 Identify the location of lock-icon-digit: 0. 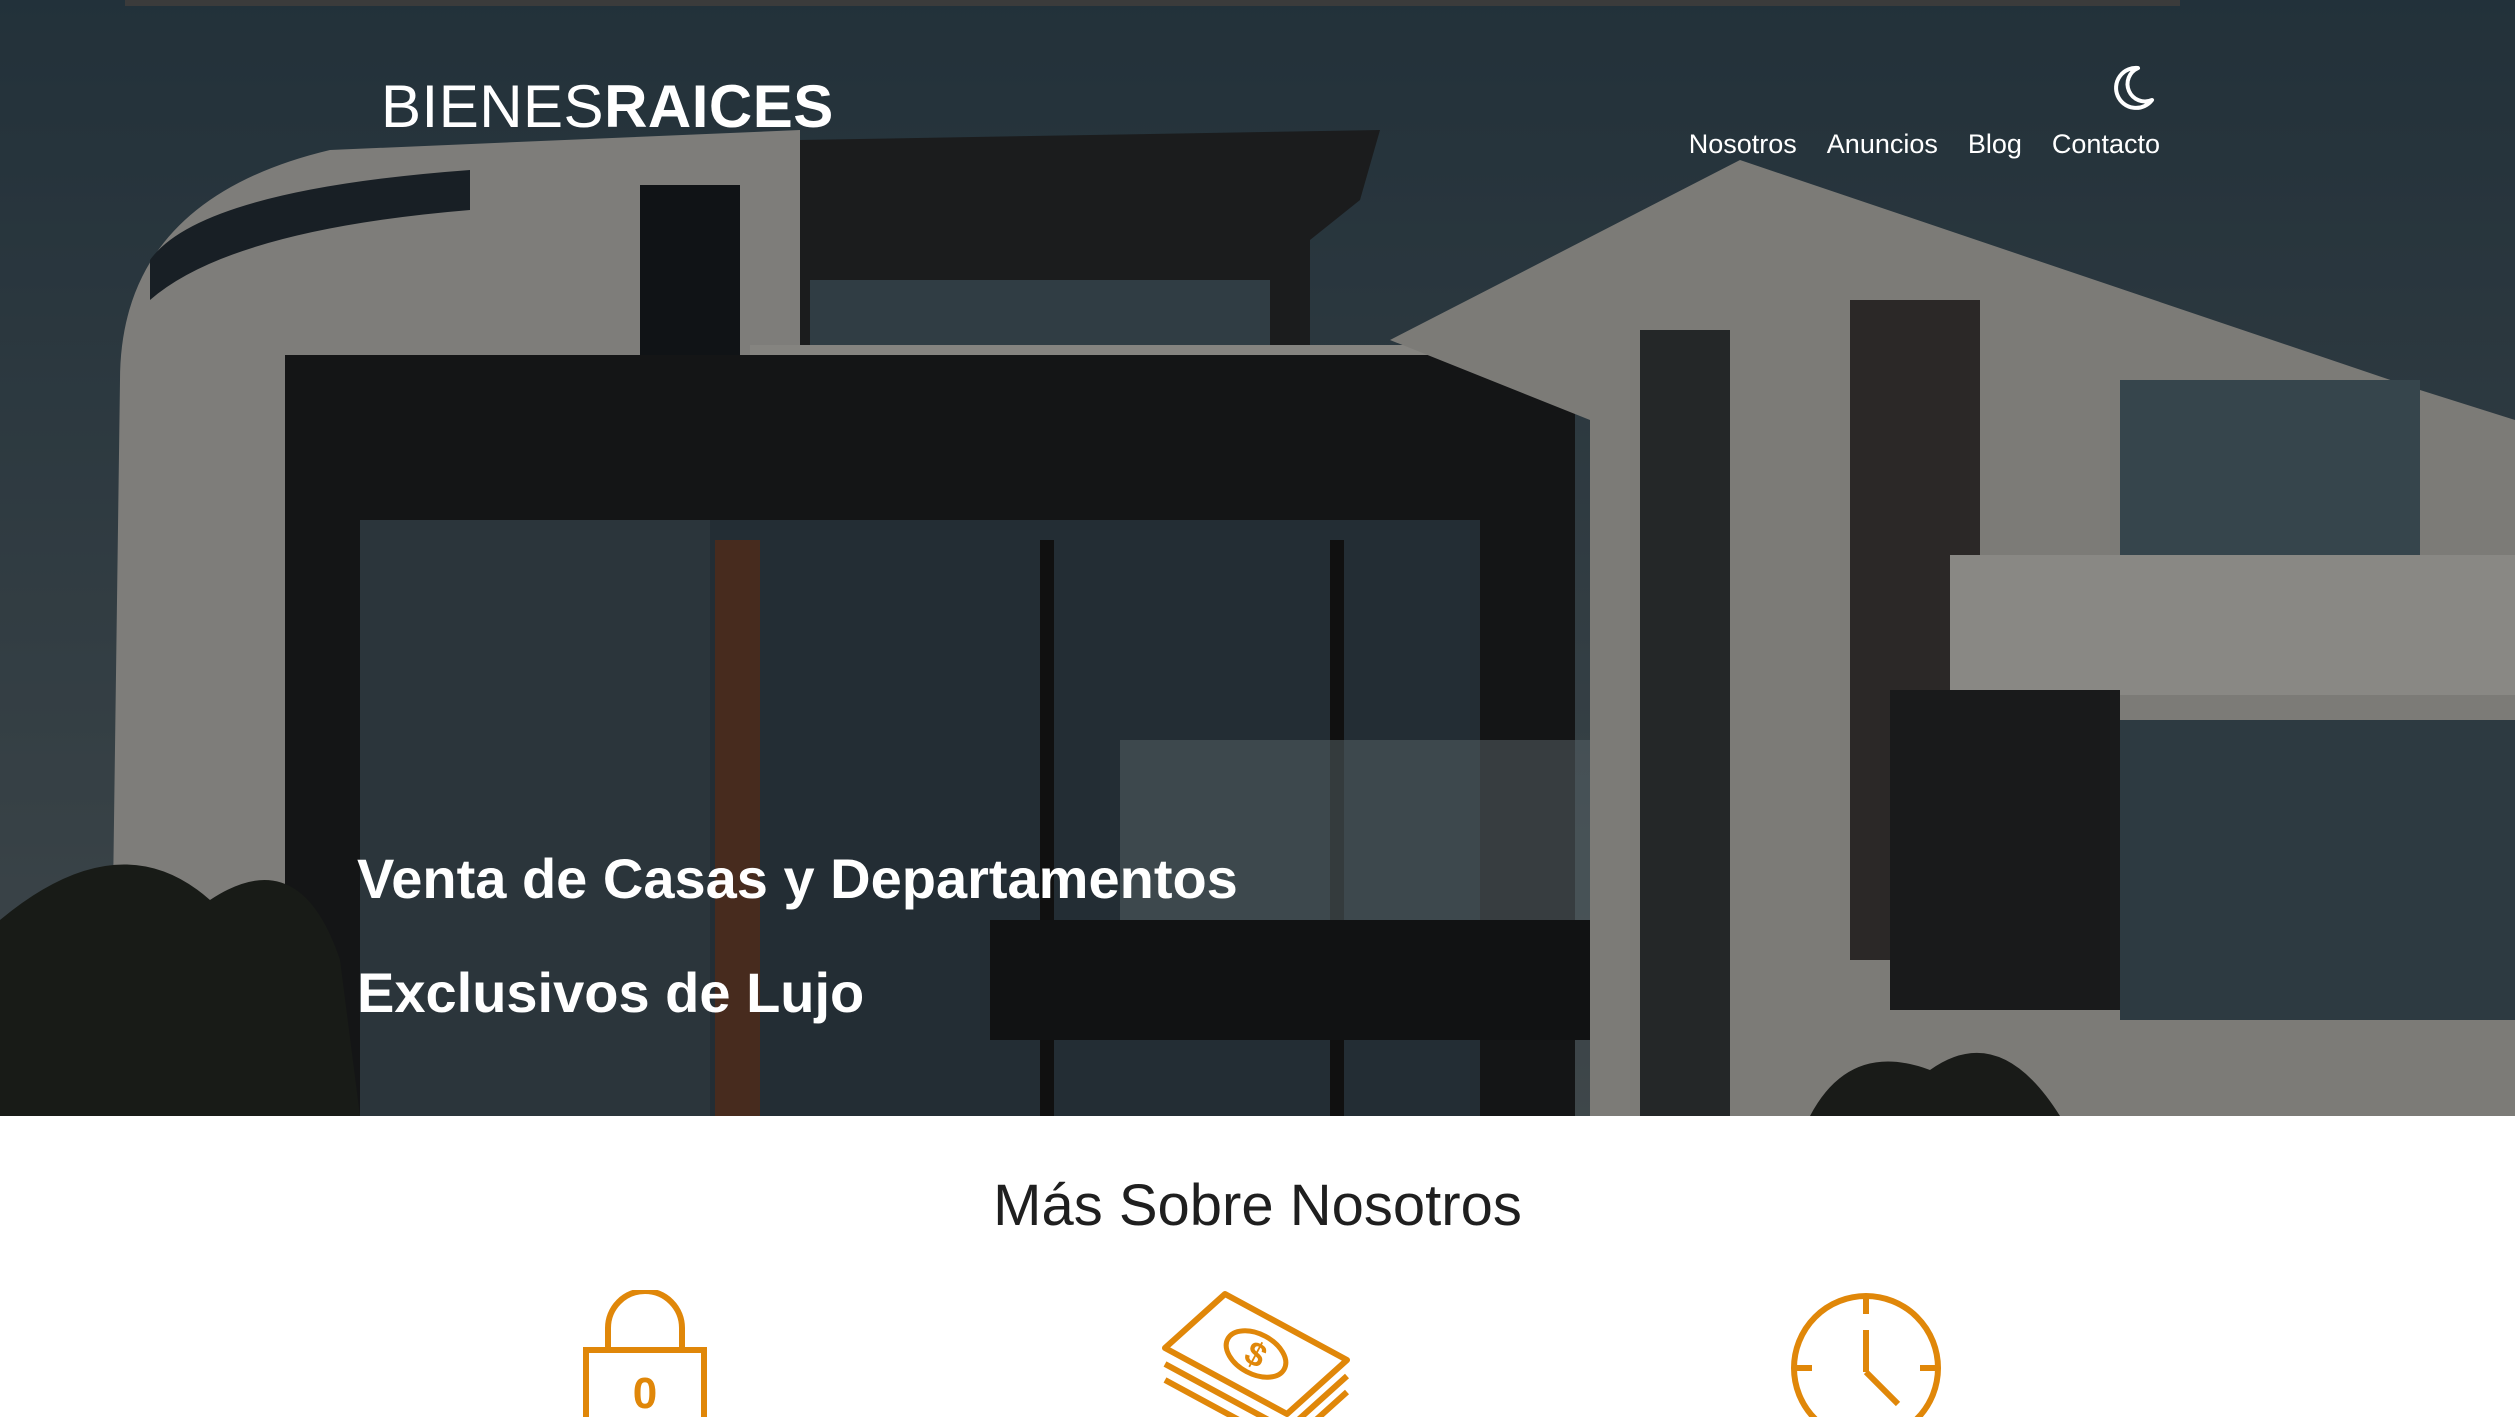
(645, 1393).